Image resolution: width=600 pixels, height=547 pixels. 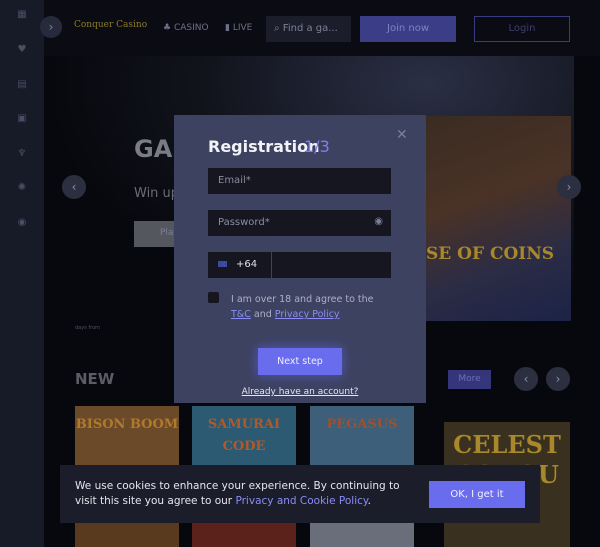 I want to click on phone-field, so click(x=331, y=265).